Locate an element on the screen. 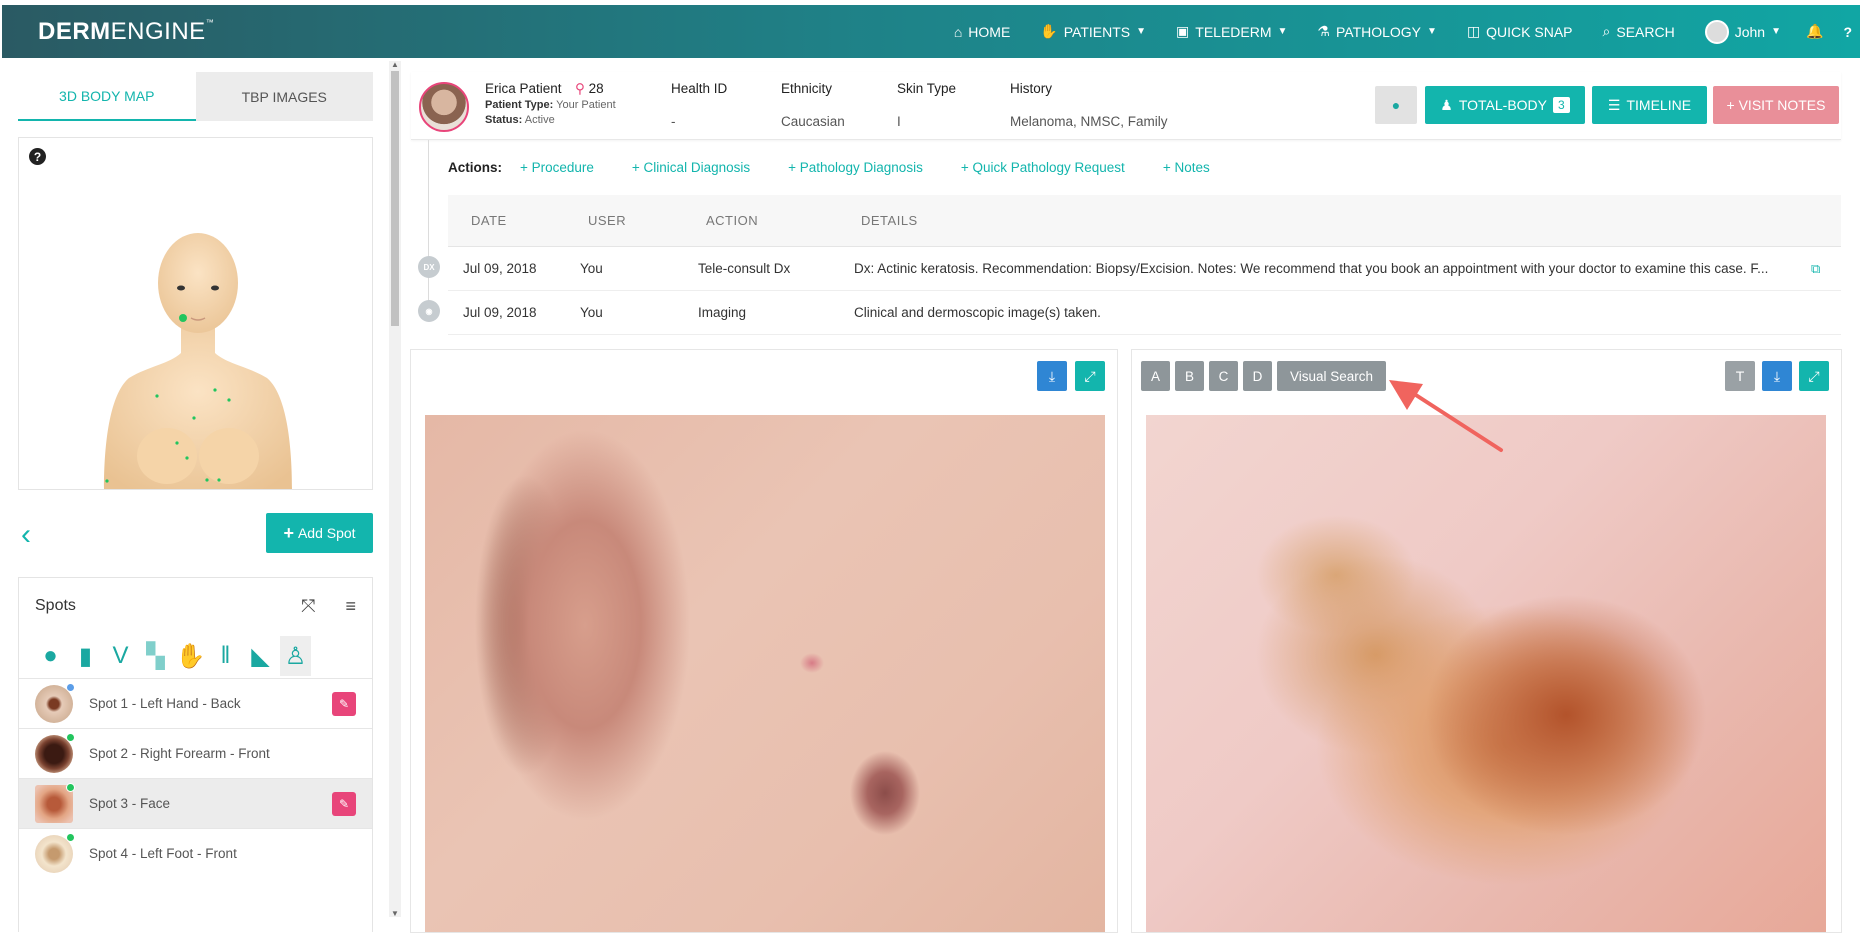 This screenshot has height=933, width=1860. telederm-icon: ▣ is located at coordinates (1183, 31).